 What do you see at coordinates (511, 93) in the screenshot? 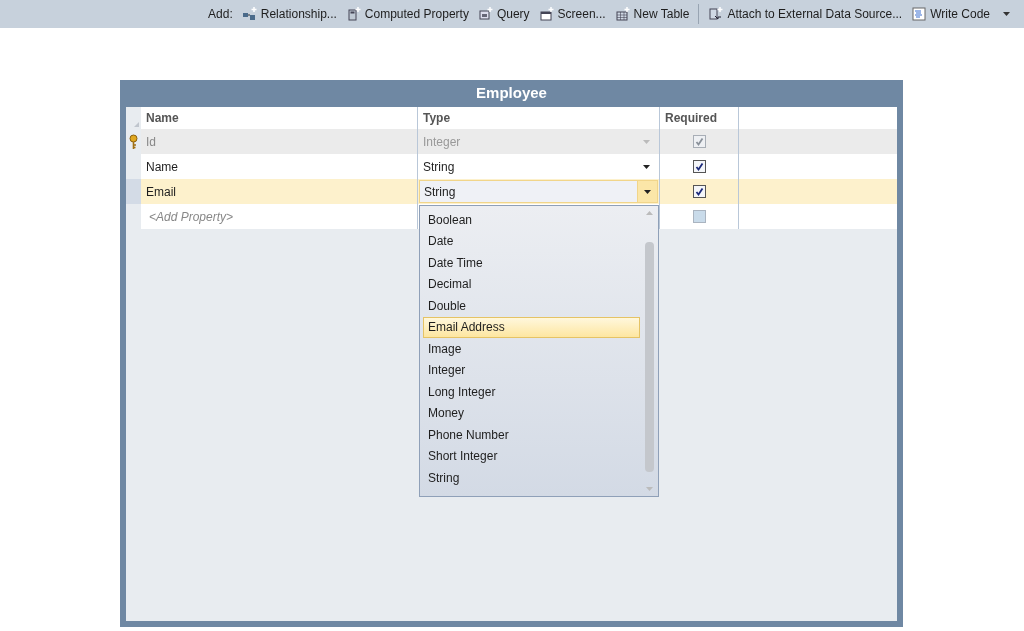
I see `entity-title: Employee` at bounding box center [511, 93].